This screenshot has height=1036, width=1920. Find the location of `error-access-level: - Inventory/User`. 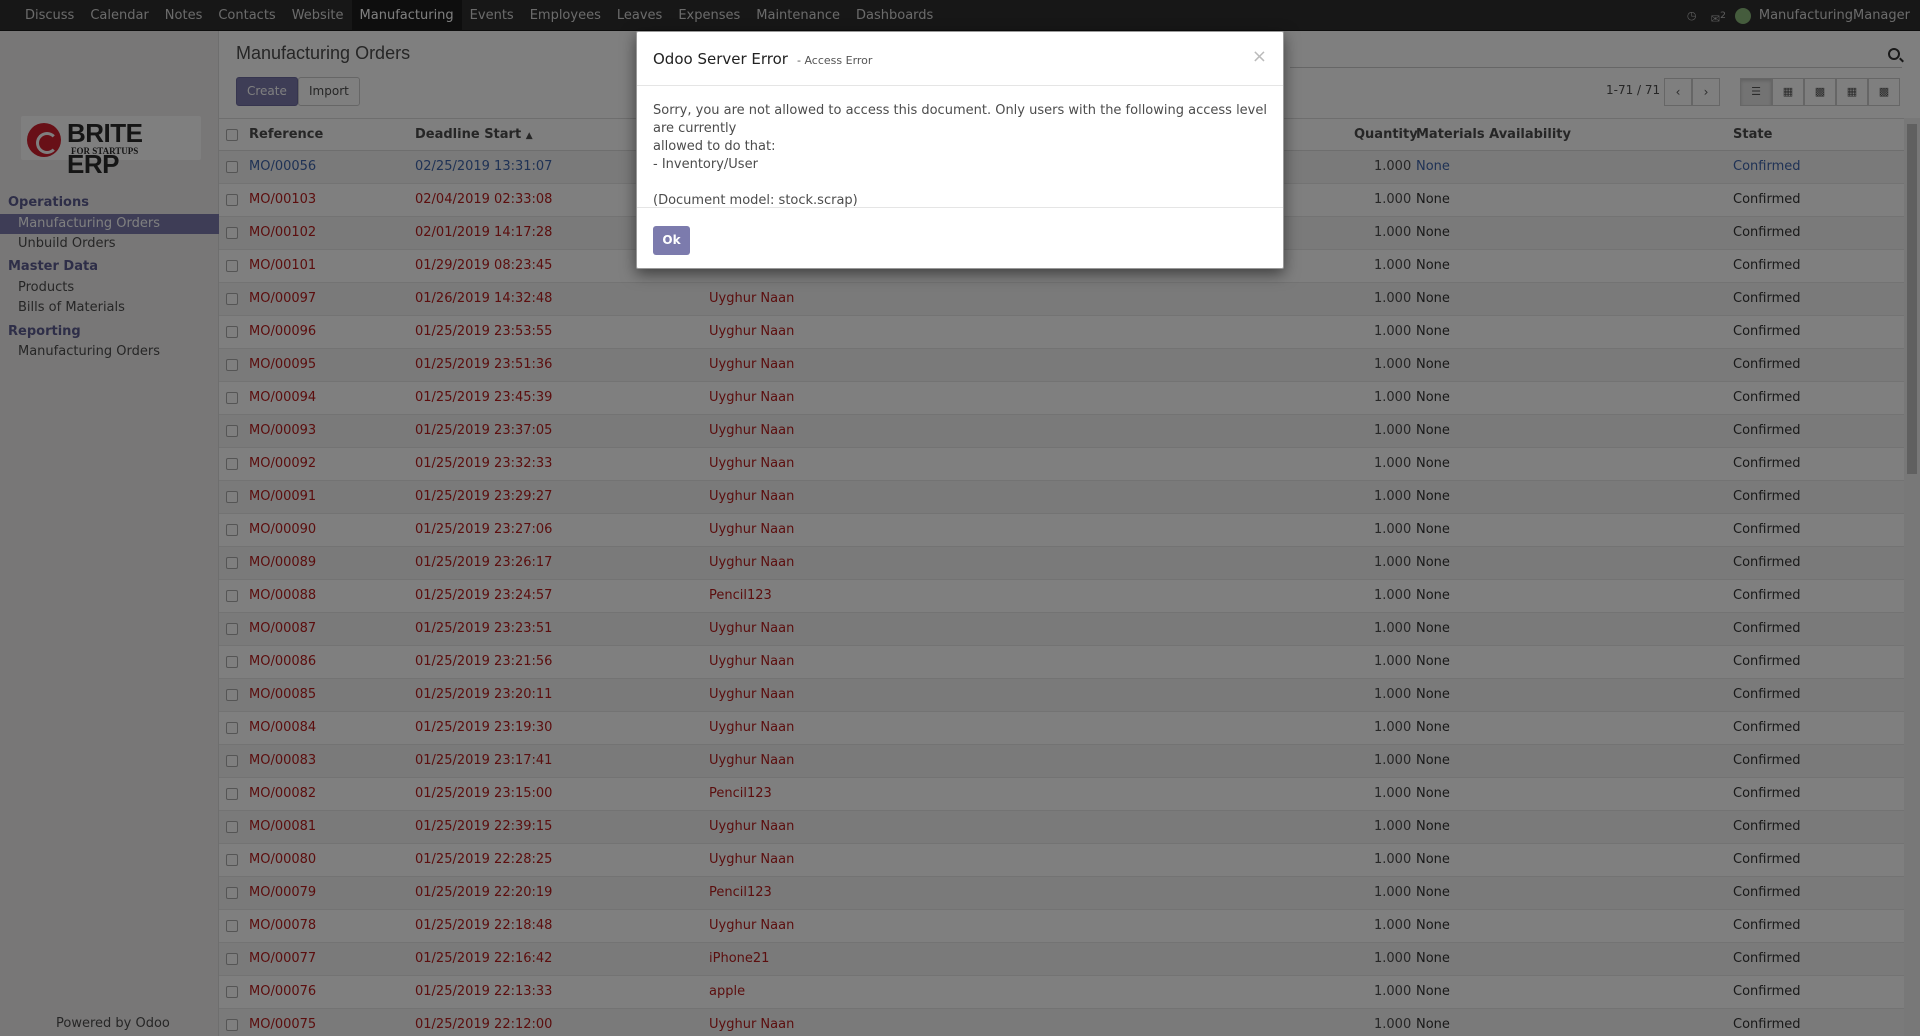

error-access-level: - Inventory/User is located at coordinates (705, 164).